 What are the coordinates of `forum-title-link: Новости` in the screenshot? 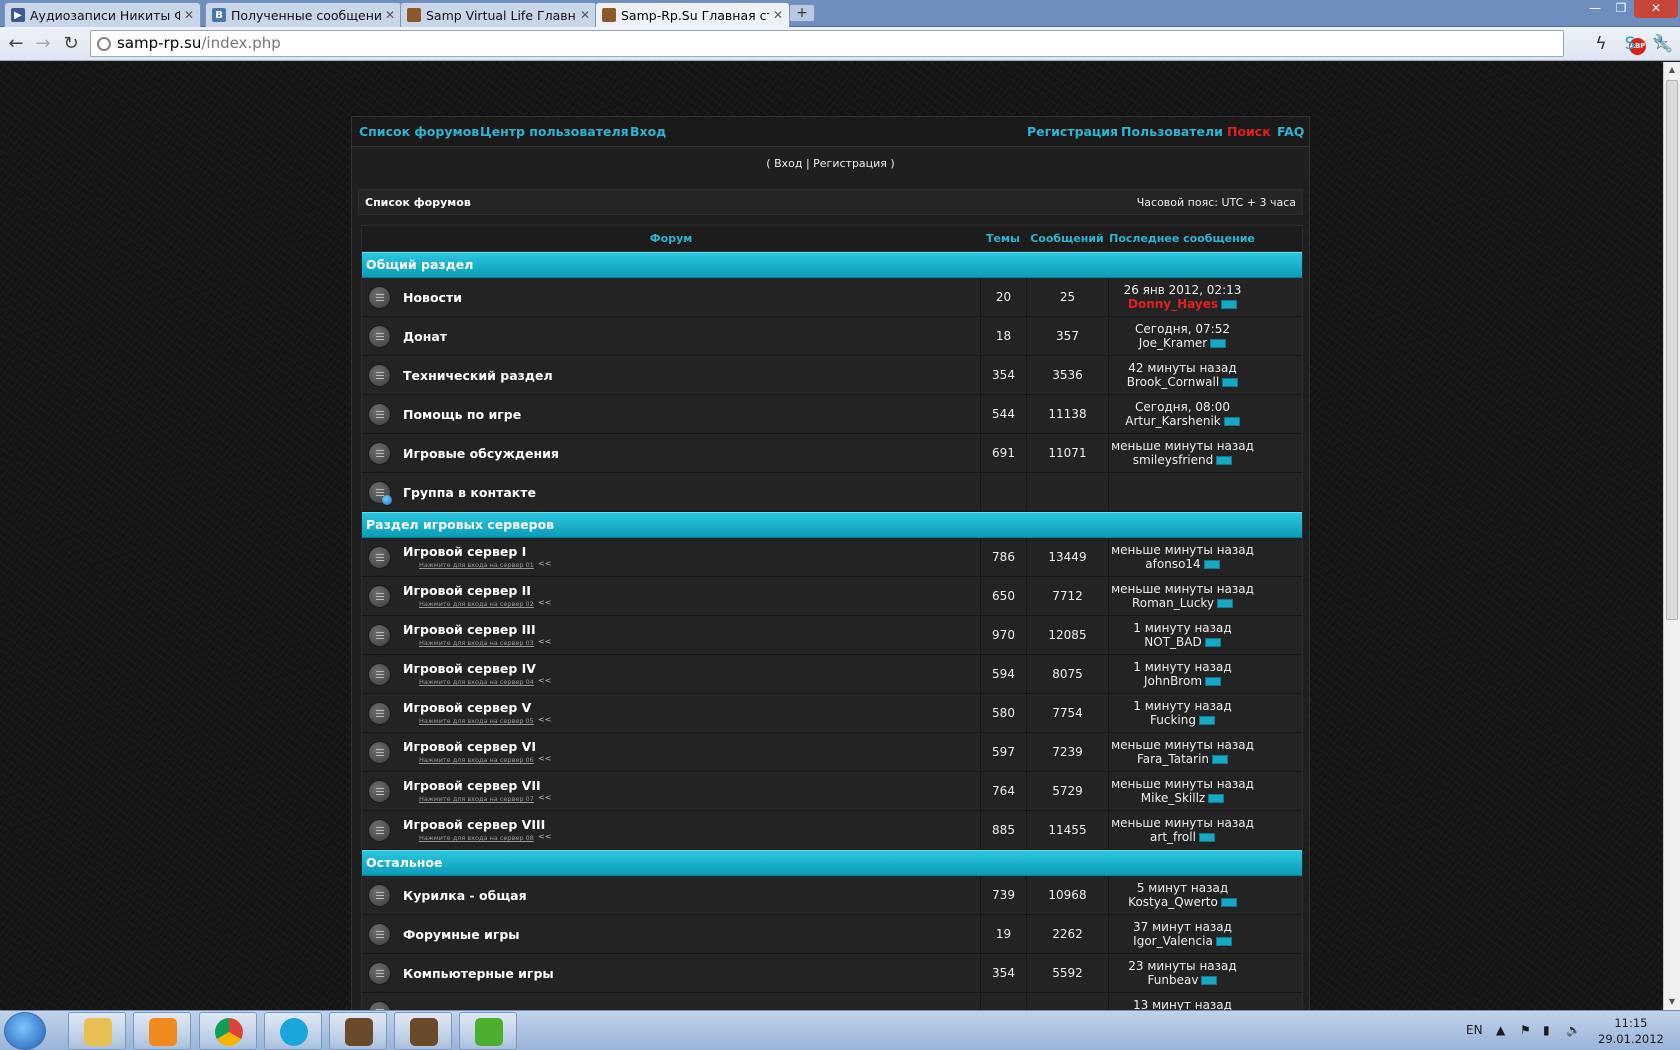 It's located at (432, 297).